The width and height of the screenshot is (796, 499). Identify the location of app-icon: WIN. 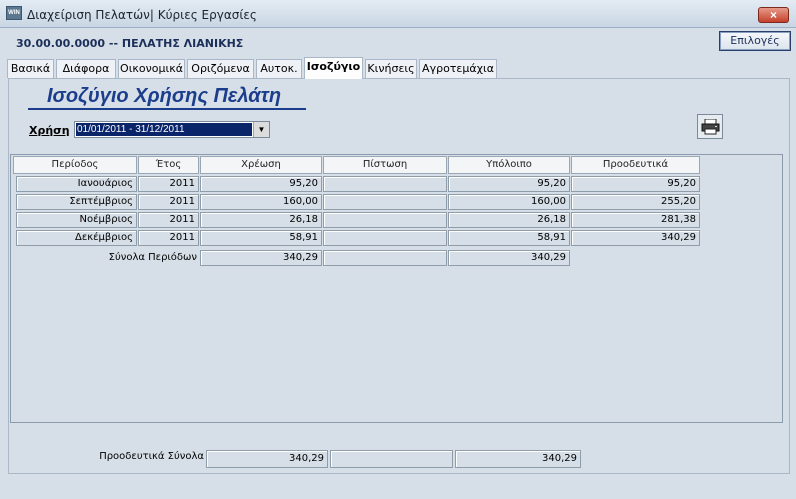
(14, 13).